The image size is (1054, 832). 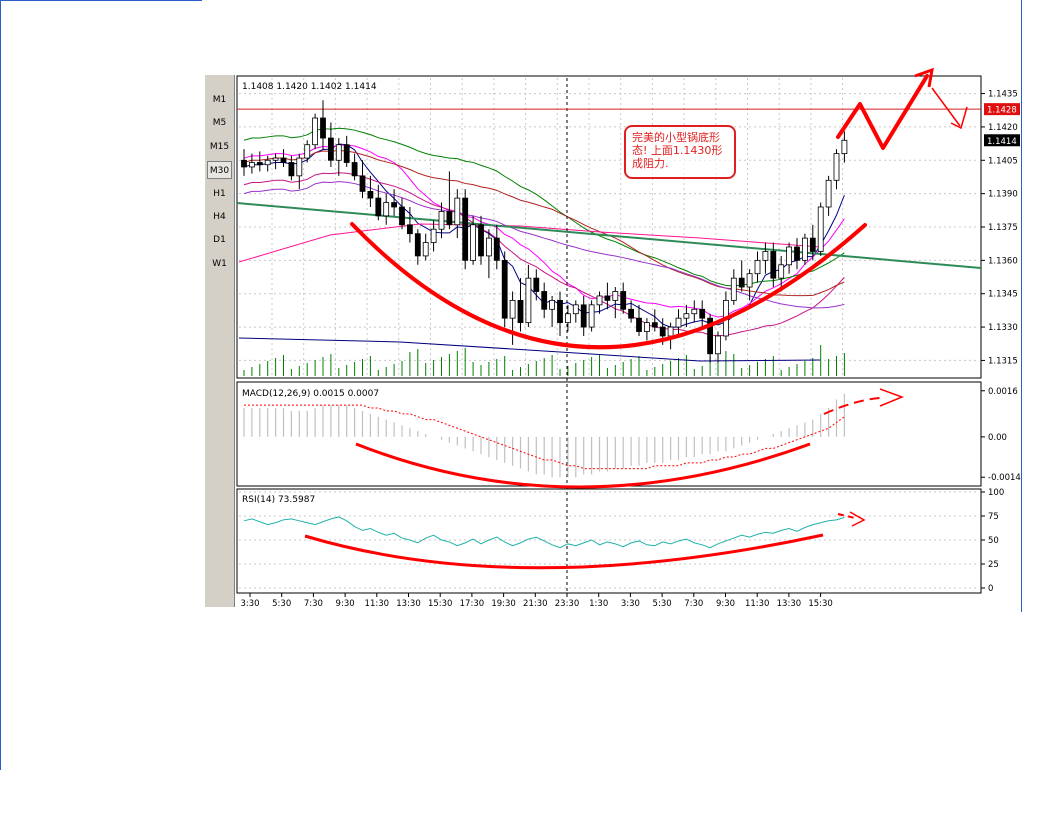 I want to click on price-tick-label: 1.1345, so click(x=1003, y=295).